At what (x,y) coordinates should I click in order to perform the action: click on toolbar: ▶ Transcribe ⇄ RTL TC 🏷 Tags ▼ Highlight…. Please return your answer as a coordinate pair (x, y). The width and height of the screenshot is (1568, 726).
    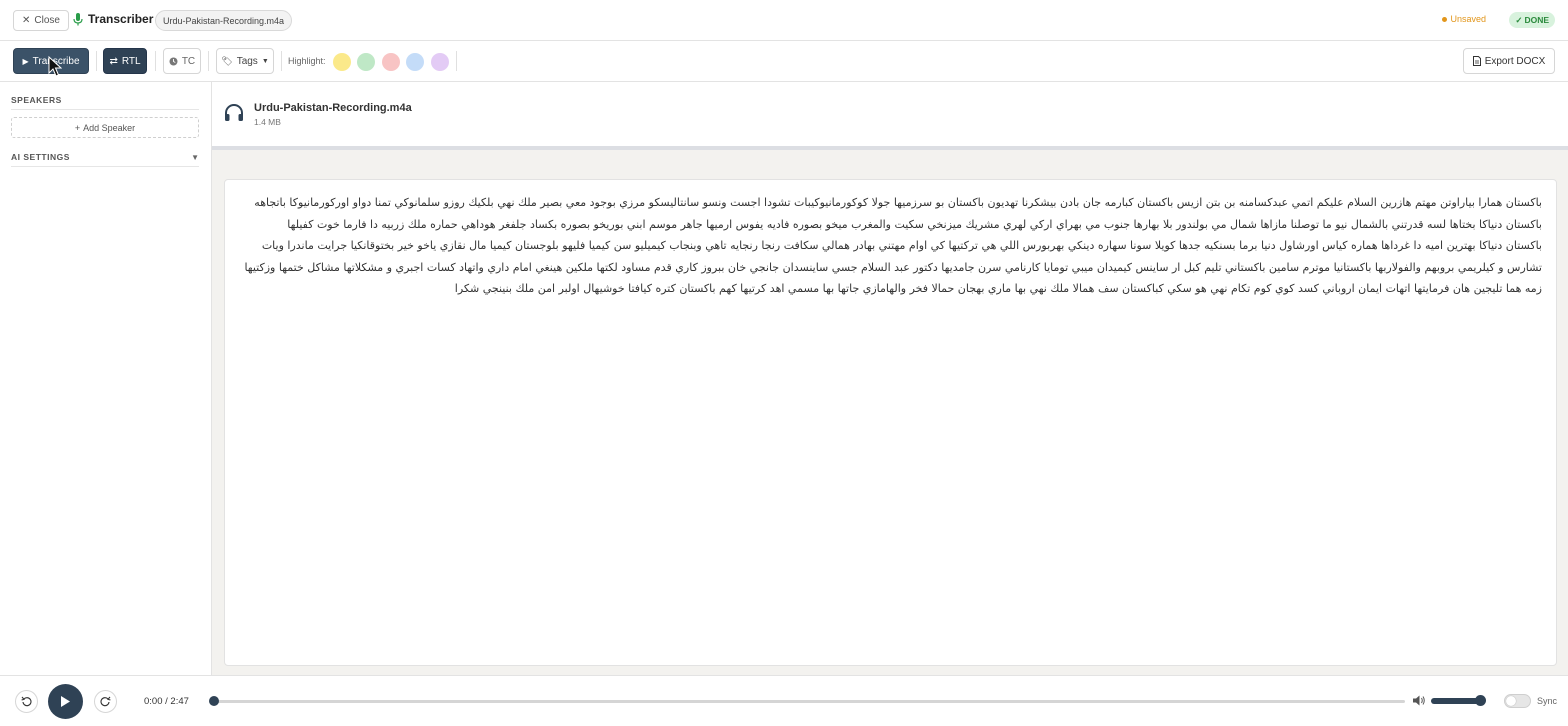
    Looking at the image, I should click on (784, 61).